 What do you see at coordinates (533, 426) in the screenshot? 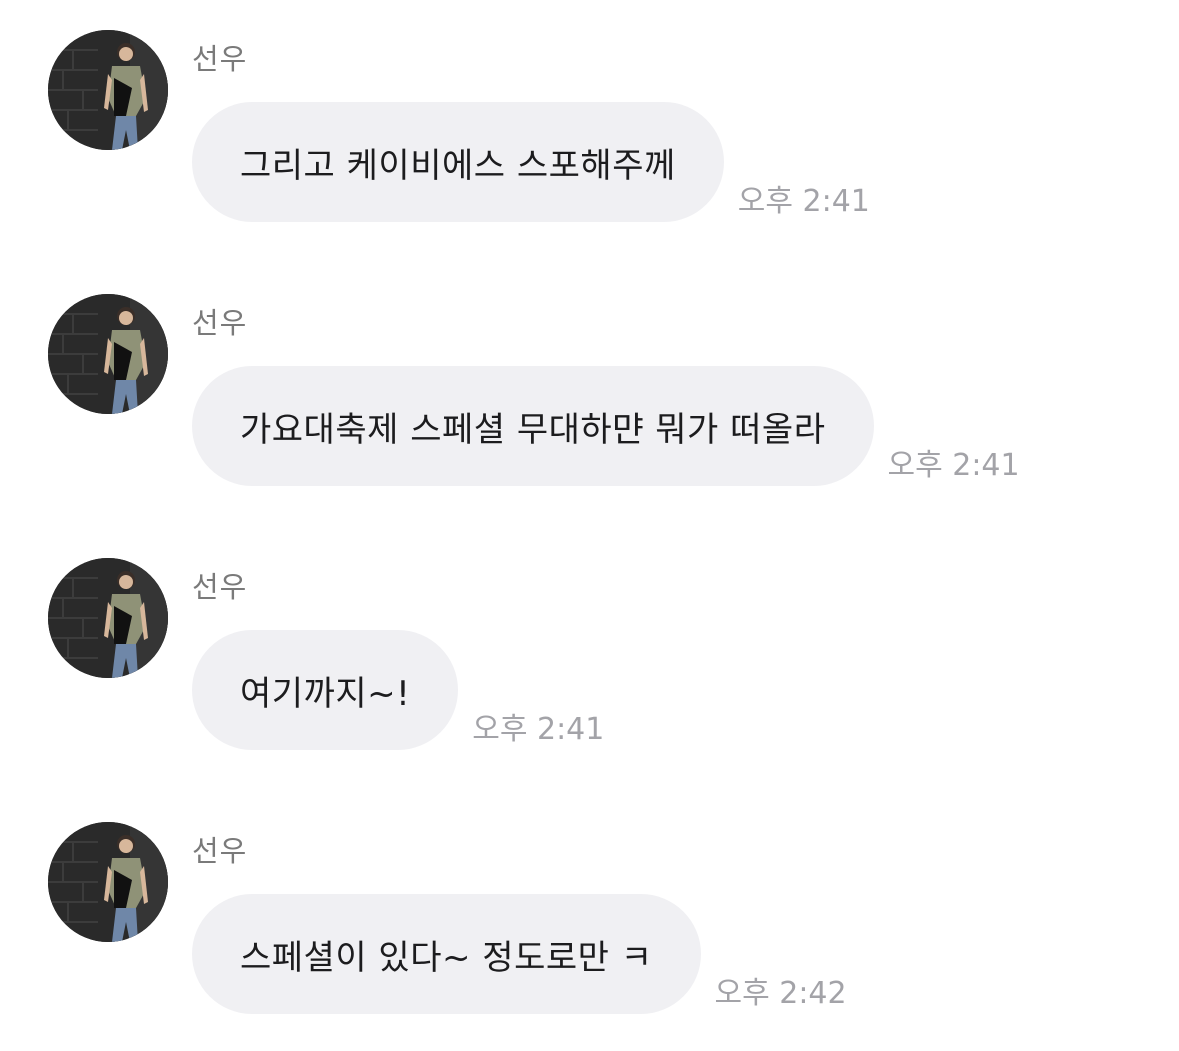
I see `message-bubble: 가요대축제 스페셜 무대하먄 뭐가 떠올라` at bounding box center [533, 426].